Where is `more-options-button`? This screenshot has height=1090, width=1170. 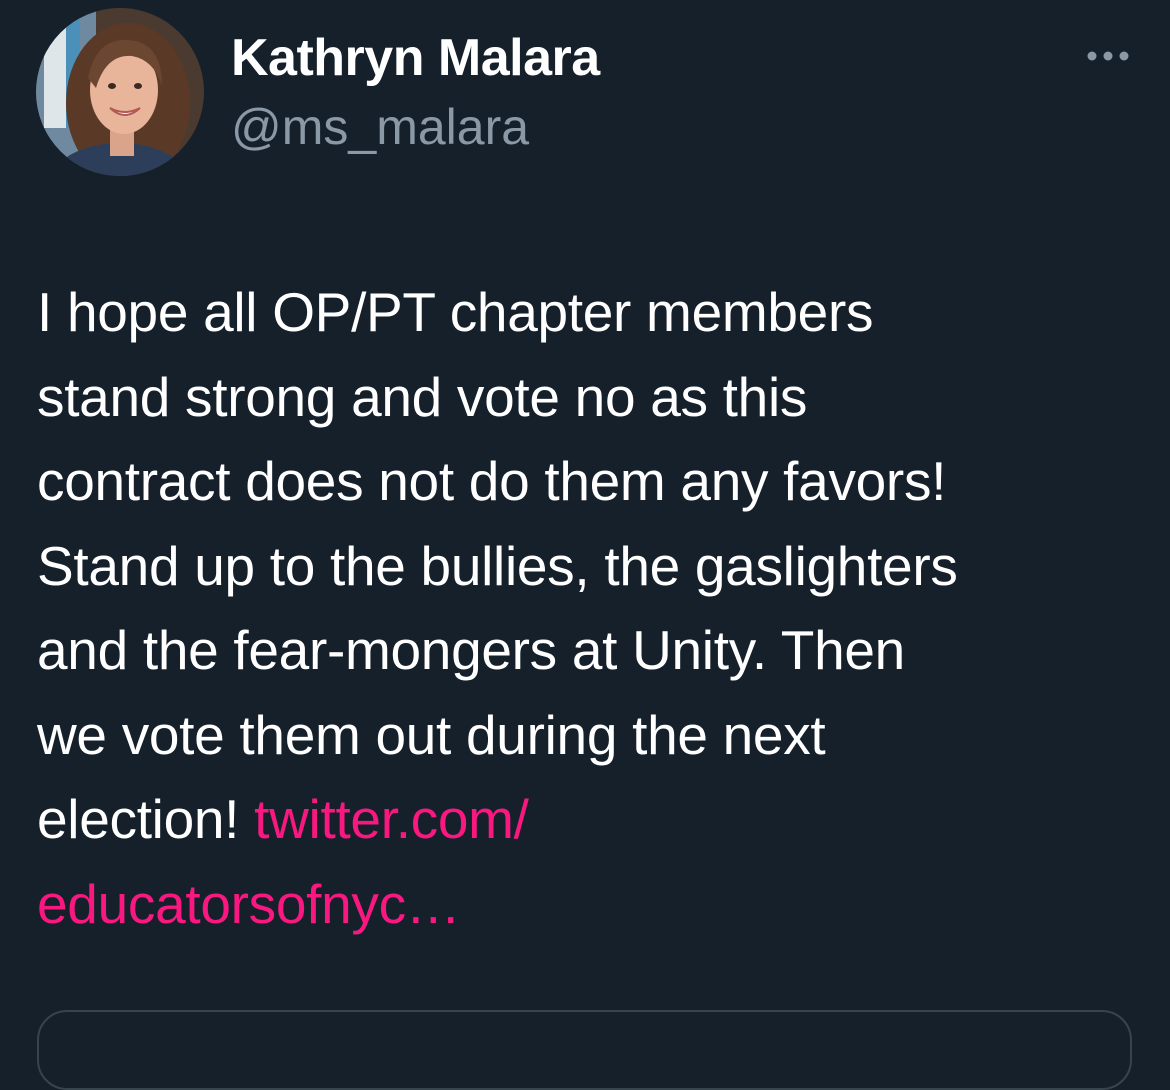
more-options-button is located at coordinates (1108, 56).